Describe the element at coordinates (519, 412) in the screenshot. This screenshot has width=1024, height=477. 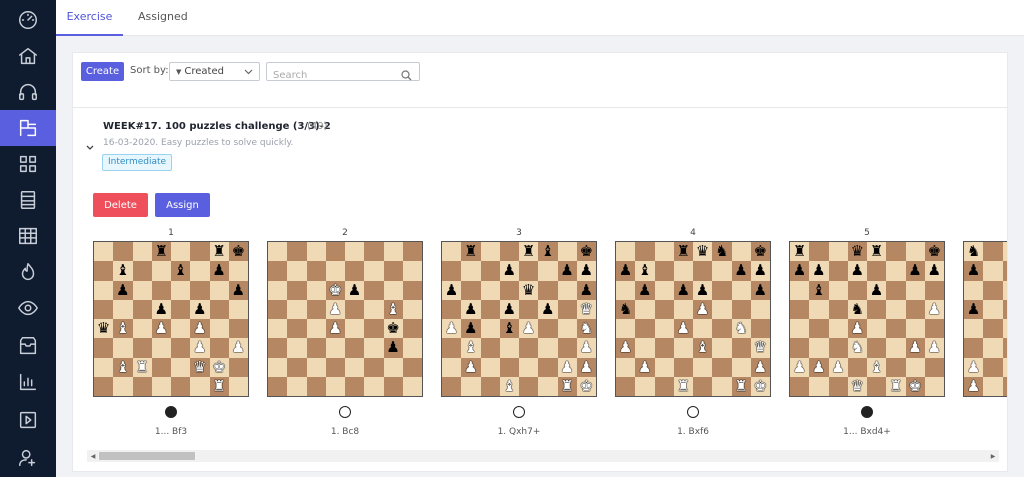
I see `side-to-move-indicator` at that location.